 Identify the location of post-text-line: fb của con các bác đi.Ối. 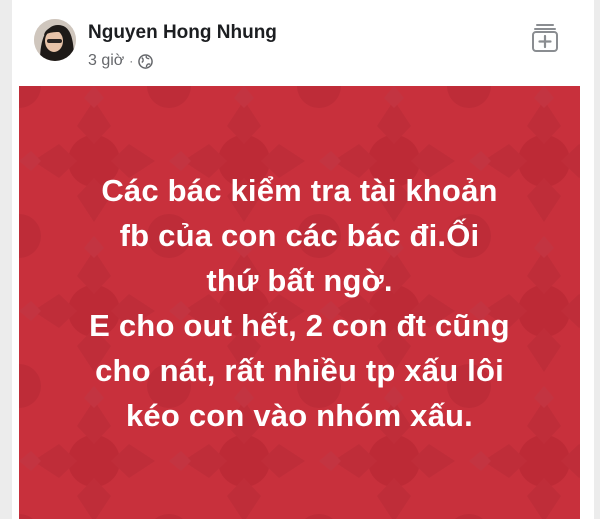
(299, 235).